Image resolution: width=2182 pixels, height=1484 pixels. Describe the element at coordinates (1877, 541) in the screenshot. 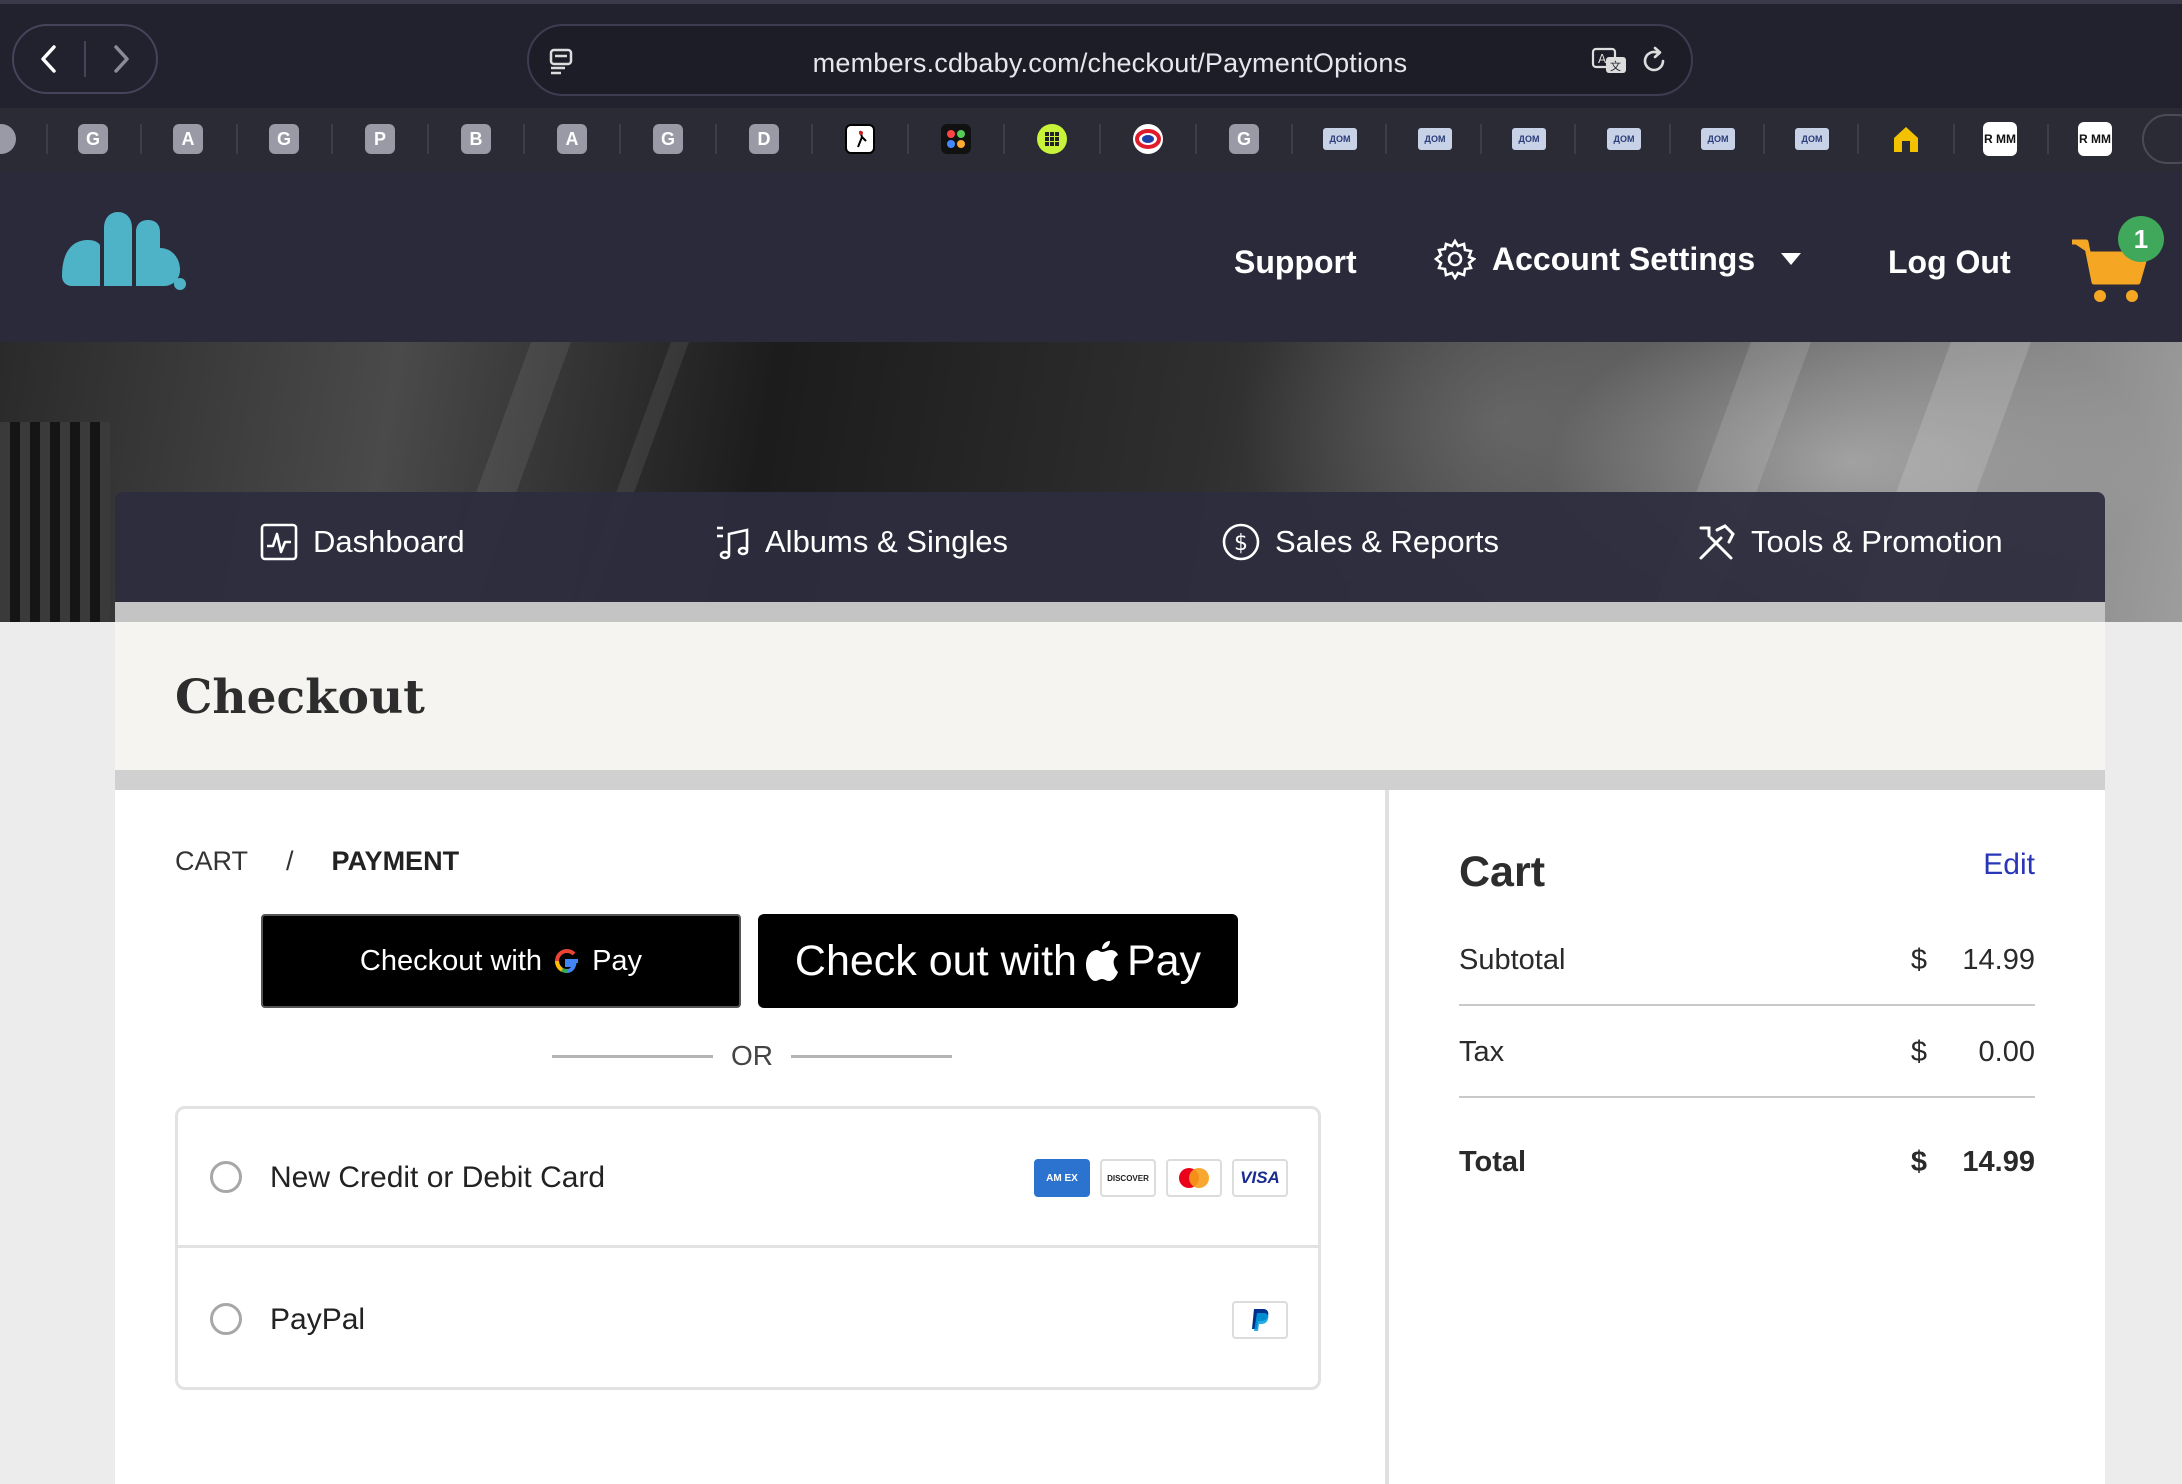

I see `tab-tools-label: Tools & Promotion` at that location.